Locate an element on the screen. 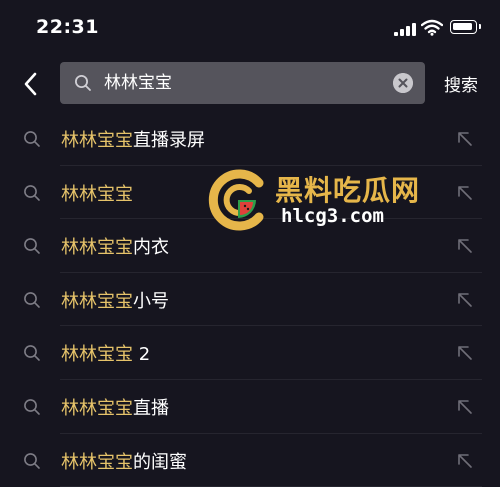  suggestion-text: 林林宝宝的闺蜜 is located at coordinates (124, 461).